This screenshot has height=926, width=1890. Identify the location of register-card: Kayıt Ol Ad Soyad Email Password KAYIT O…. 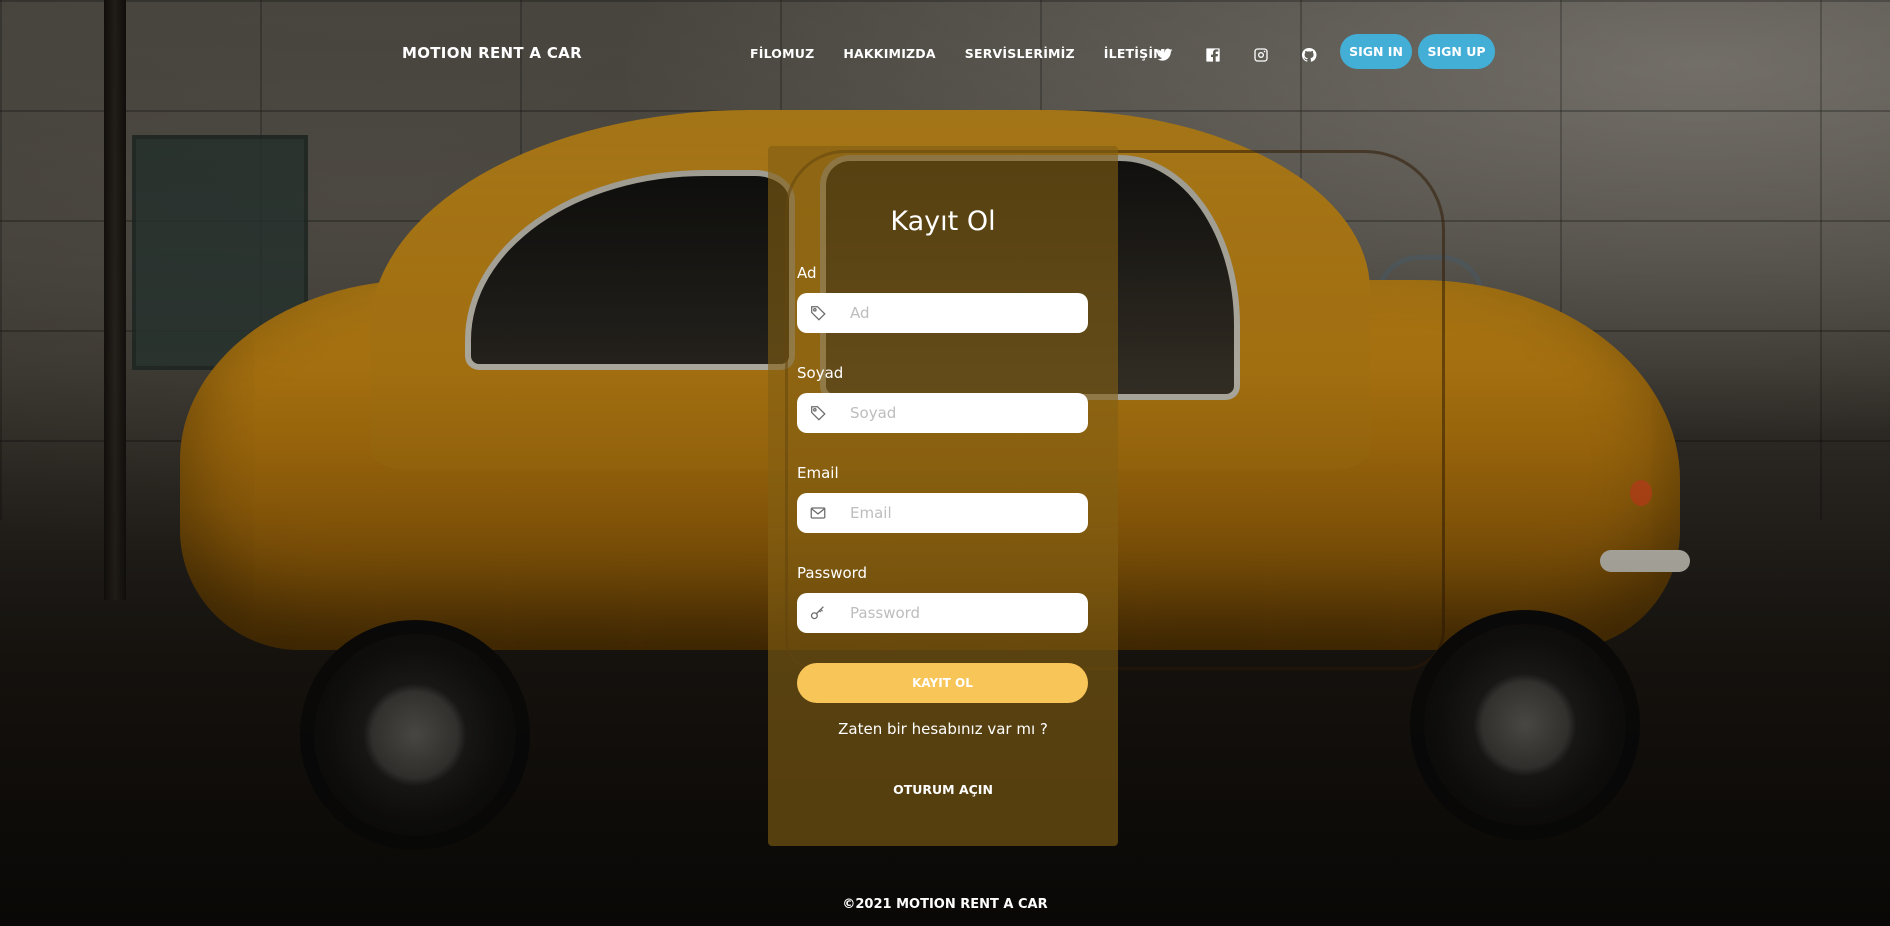
(943, 496).